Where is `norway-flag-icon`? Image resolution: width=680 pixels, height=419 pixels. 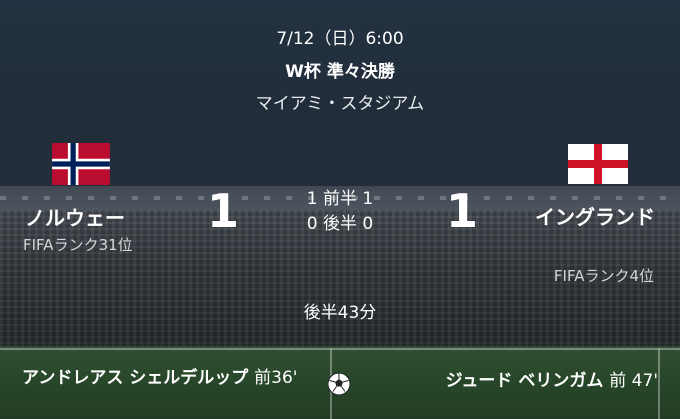 norway-flag-icon is located at coordinates (81, 164).